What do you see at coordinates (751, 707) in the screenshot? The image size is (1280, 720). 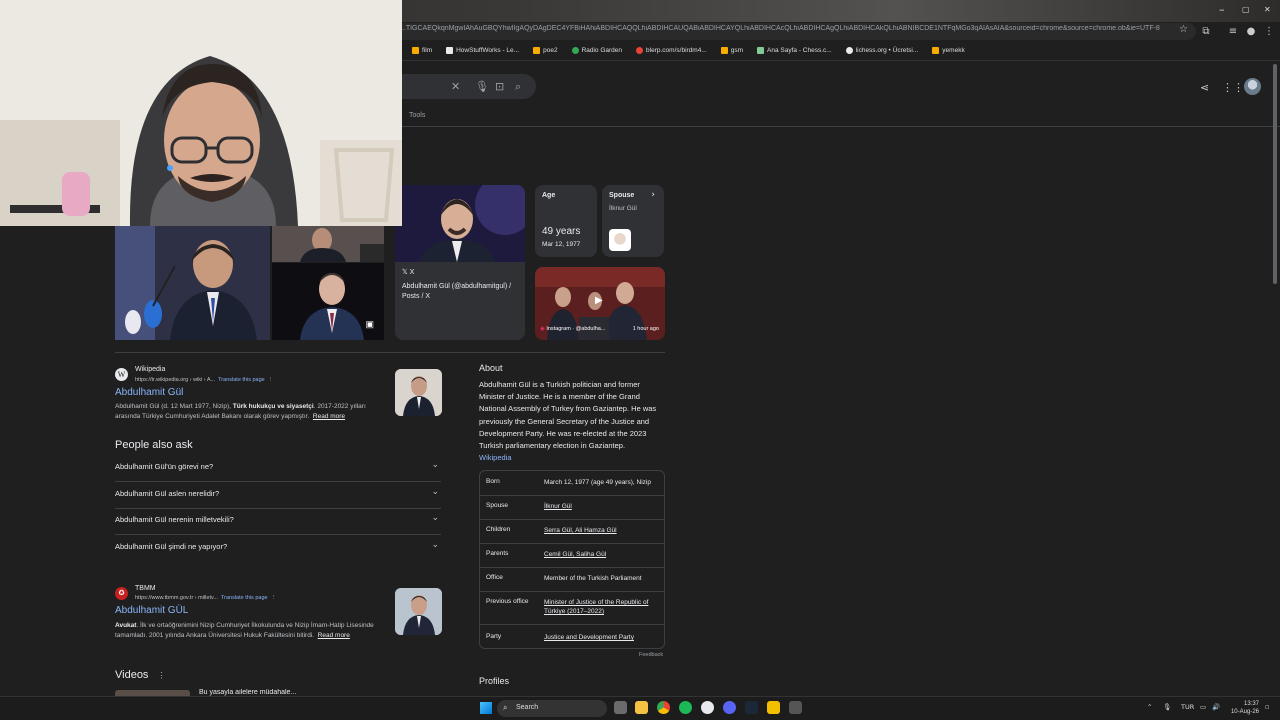 I see `steam-icon` at bounding box center [751, 707].